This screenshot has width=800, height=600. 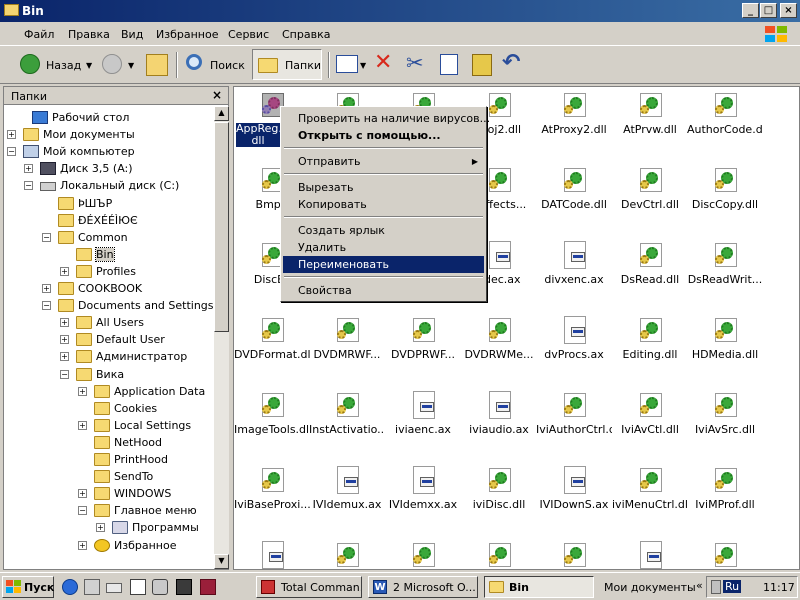 I want to click on context-menu-item: Отправить ▶, so click(x=383, y=161).